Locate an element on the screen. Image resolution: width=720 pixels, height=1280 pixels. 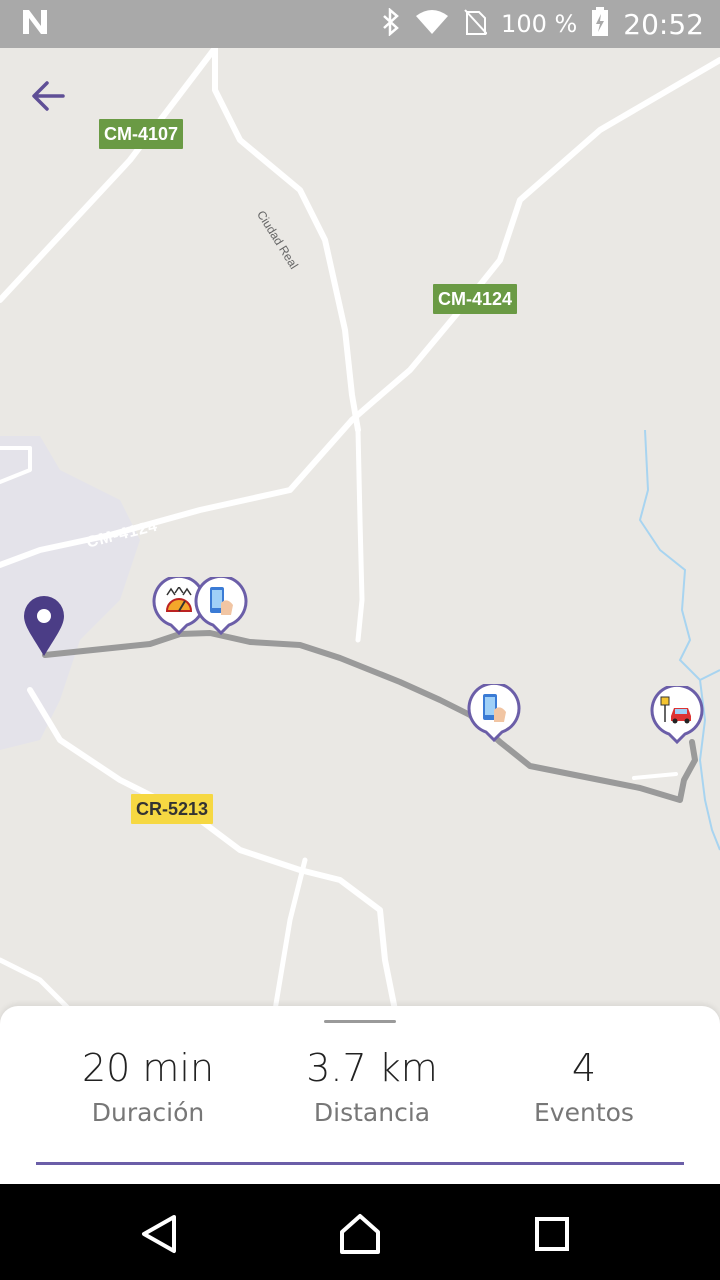
home-icon is located at coordinates (360, 1237).